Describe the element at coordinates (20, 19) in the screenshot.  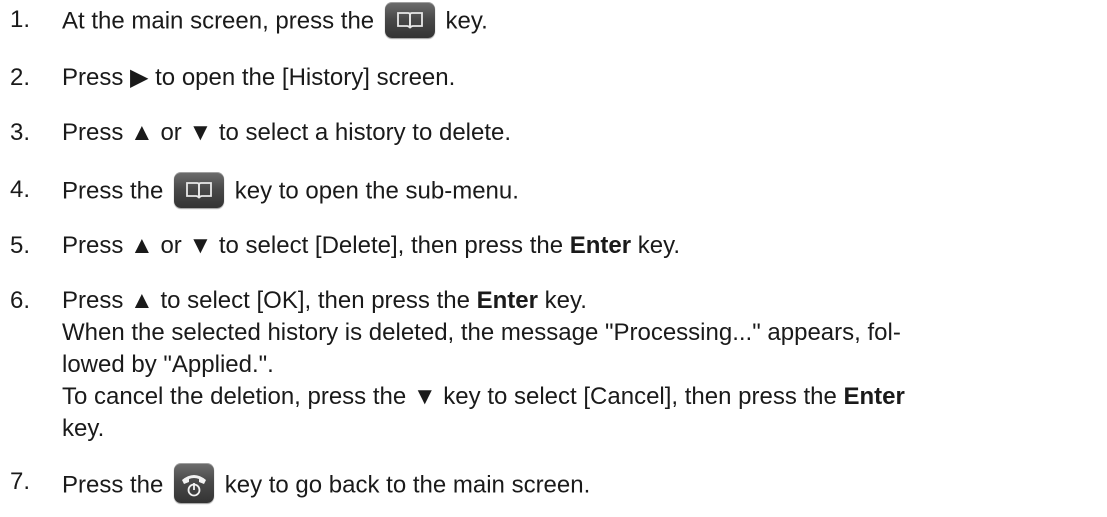
I see `step-number: 1.` at that location.